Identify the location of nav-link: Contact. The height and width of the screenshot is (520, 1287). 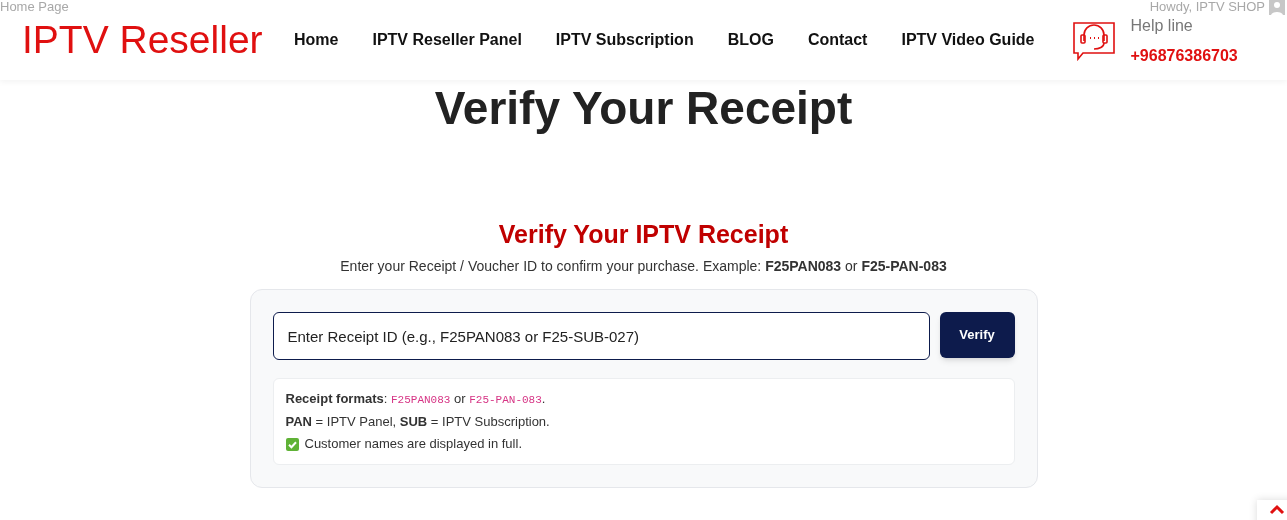
(837, 40).